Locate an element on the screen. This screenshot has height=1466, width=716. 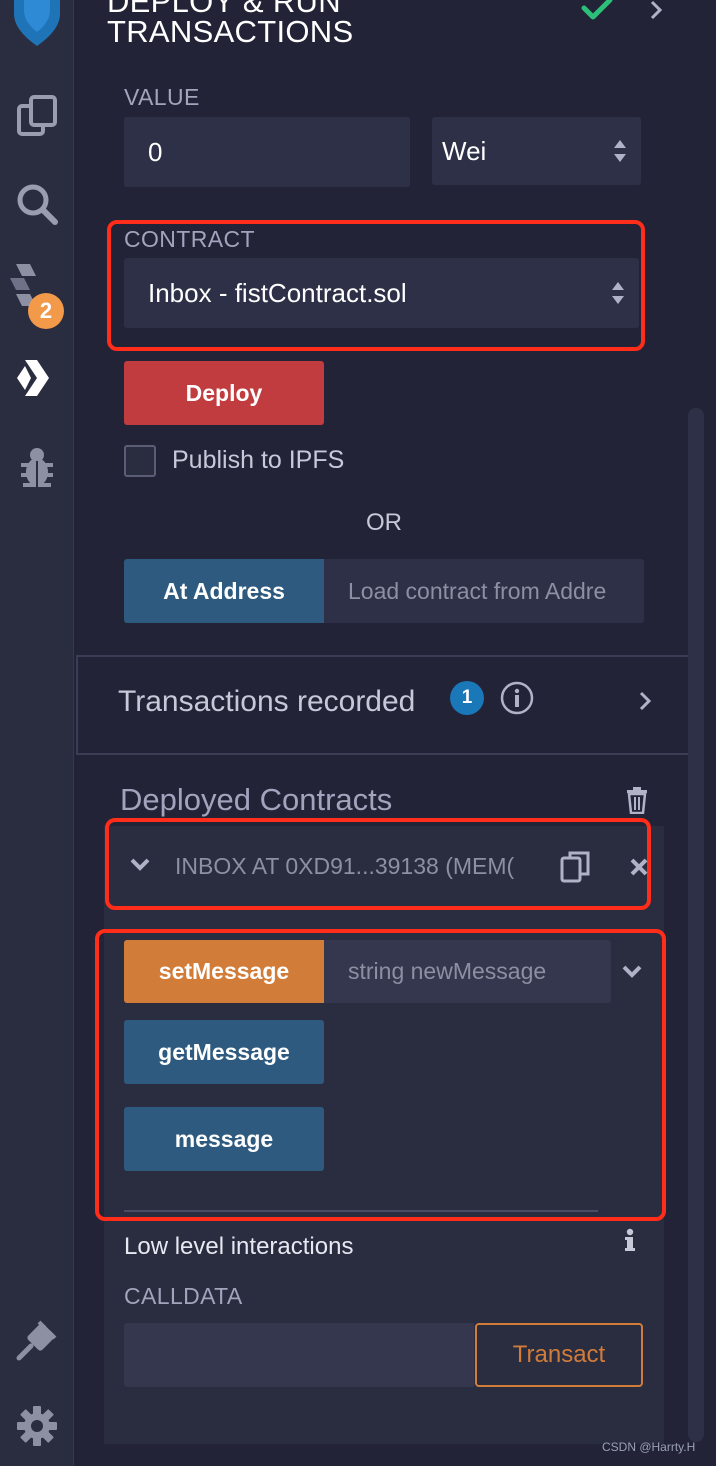
panel-title-line2: TRANSACTIONS is located at coordinates (230, 31).